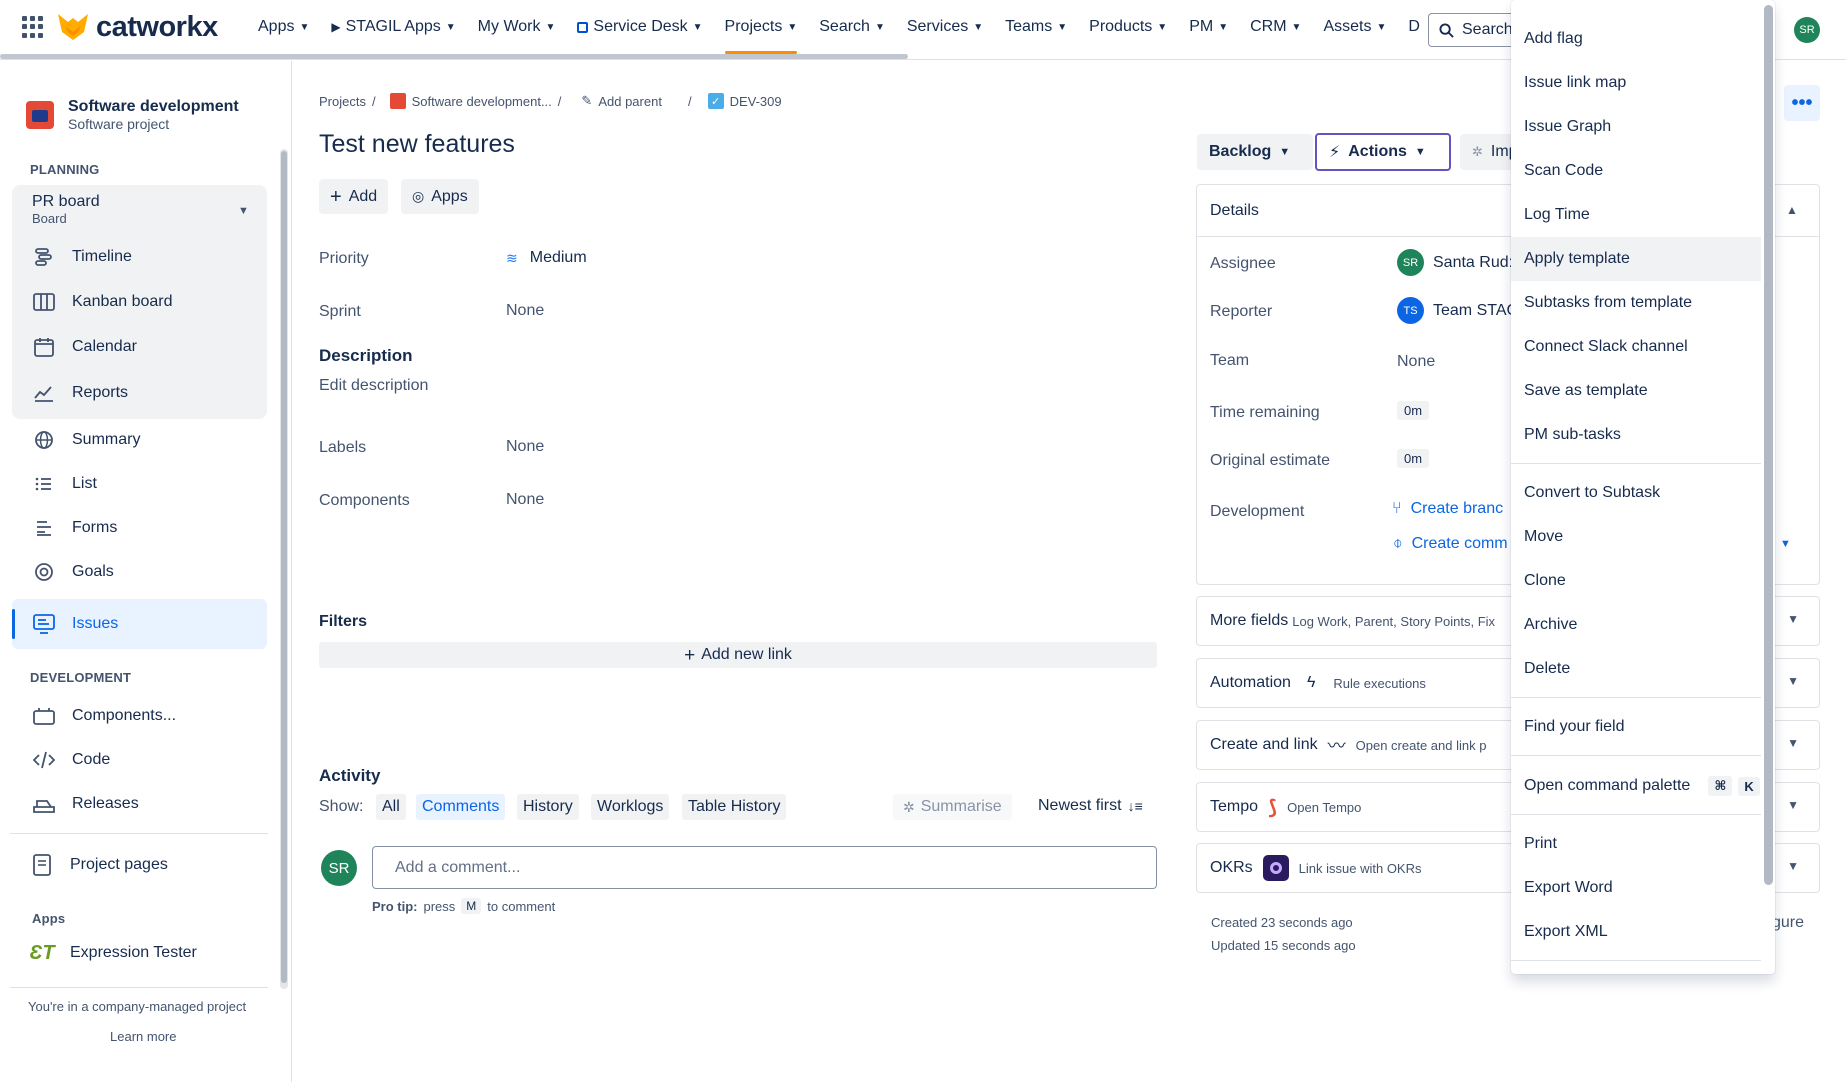  I want to click on assignee-field: SR Santa Rud:, so click(1455, 262).